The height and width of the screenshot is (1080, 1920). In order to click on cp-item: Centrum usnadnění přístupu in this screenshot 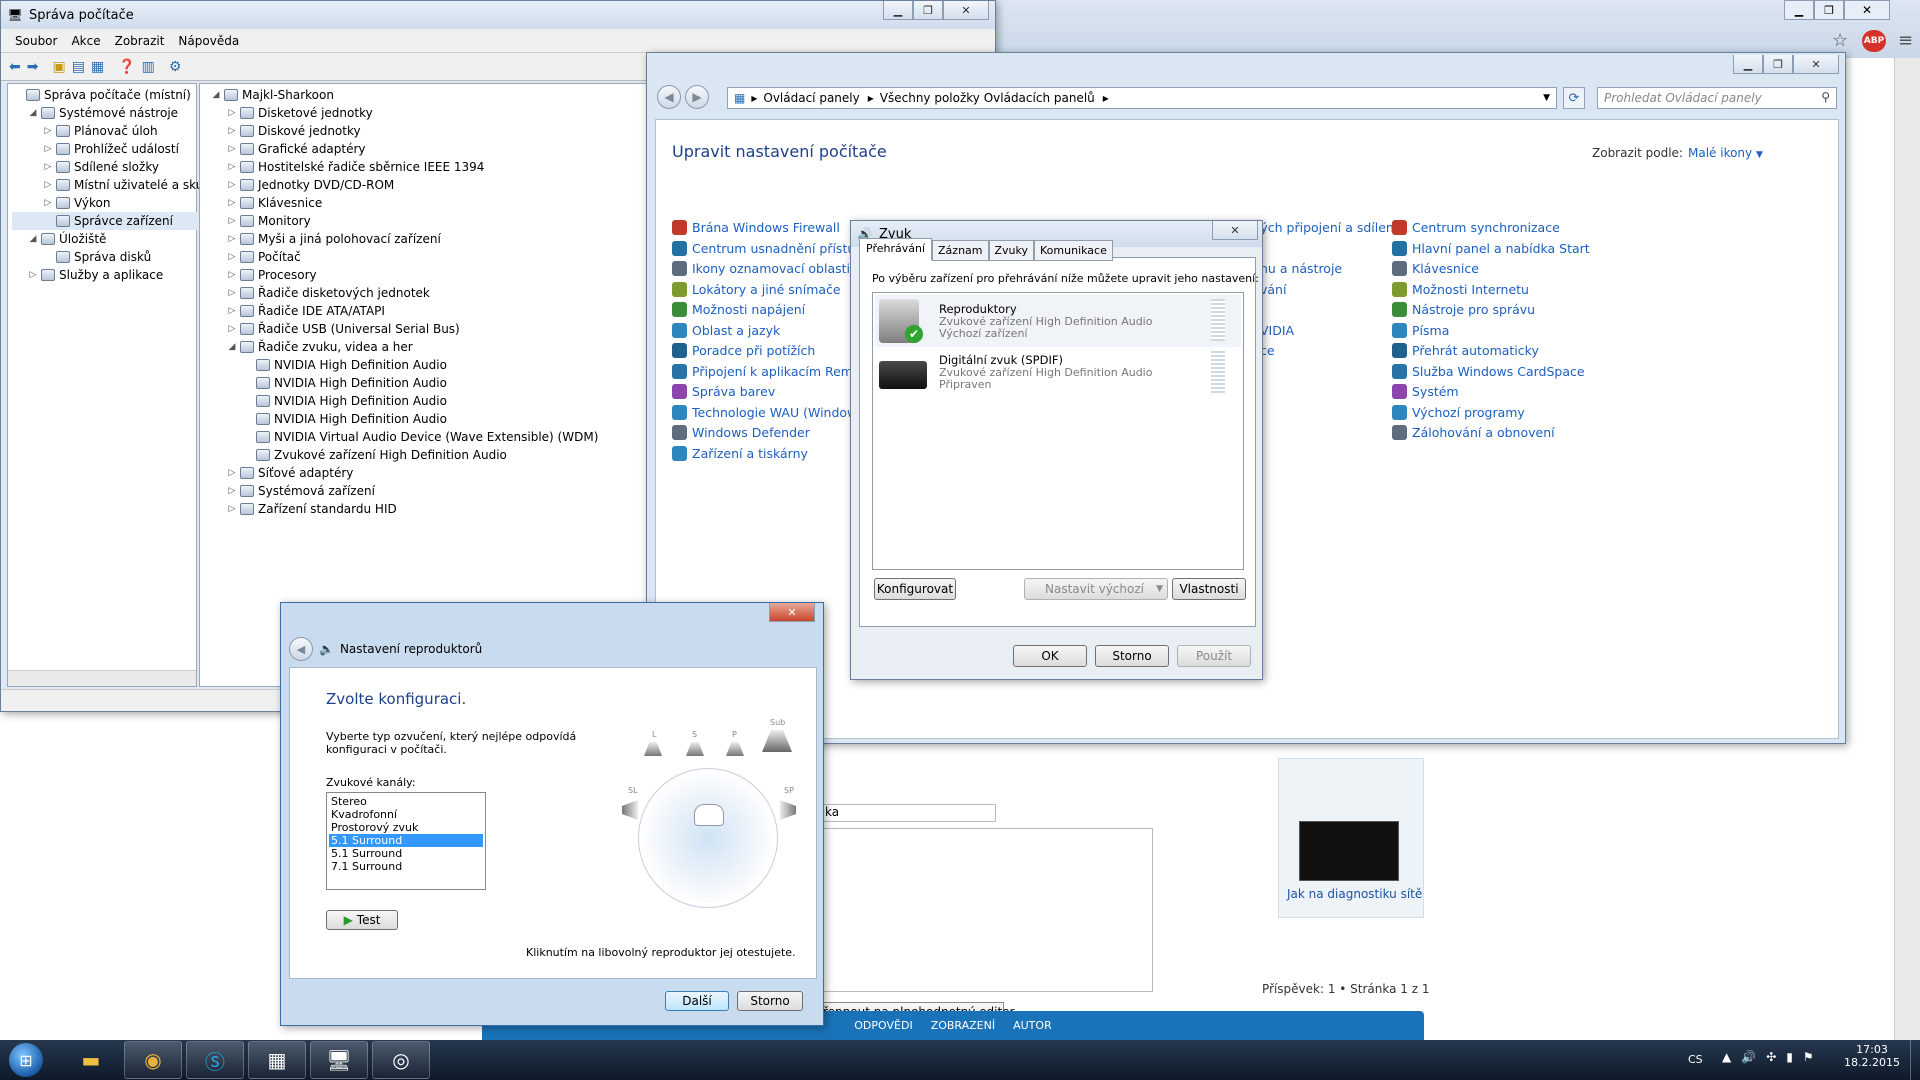, I will do `click(771, 248)`.